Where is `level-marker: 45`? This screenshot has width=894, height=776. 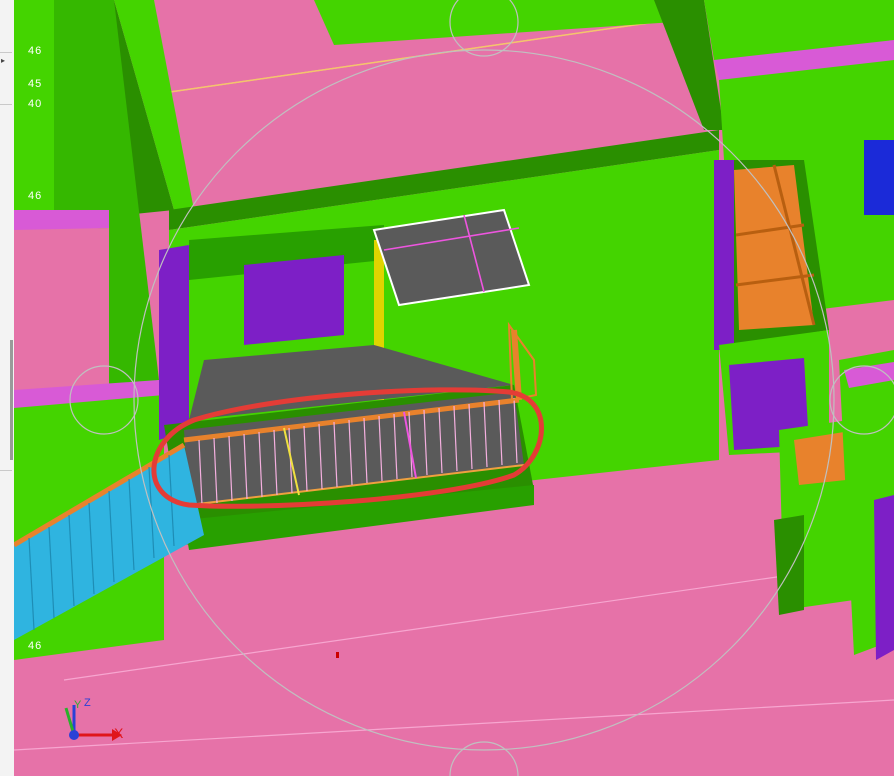
level-marker: 45 is located at coordinates (35, 84).